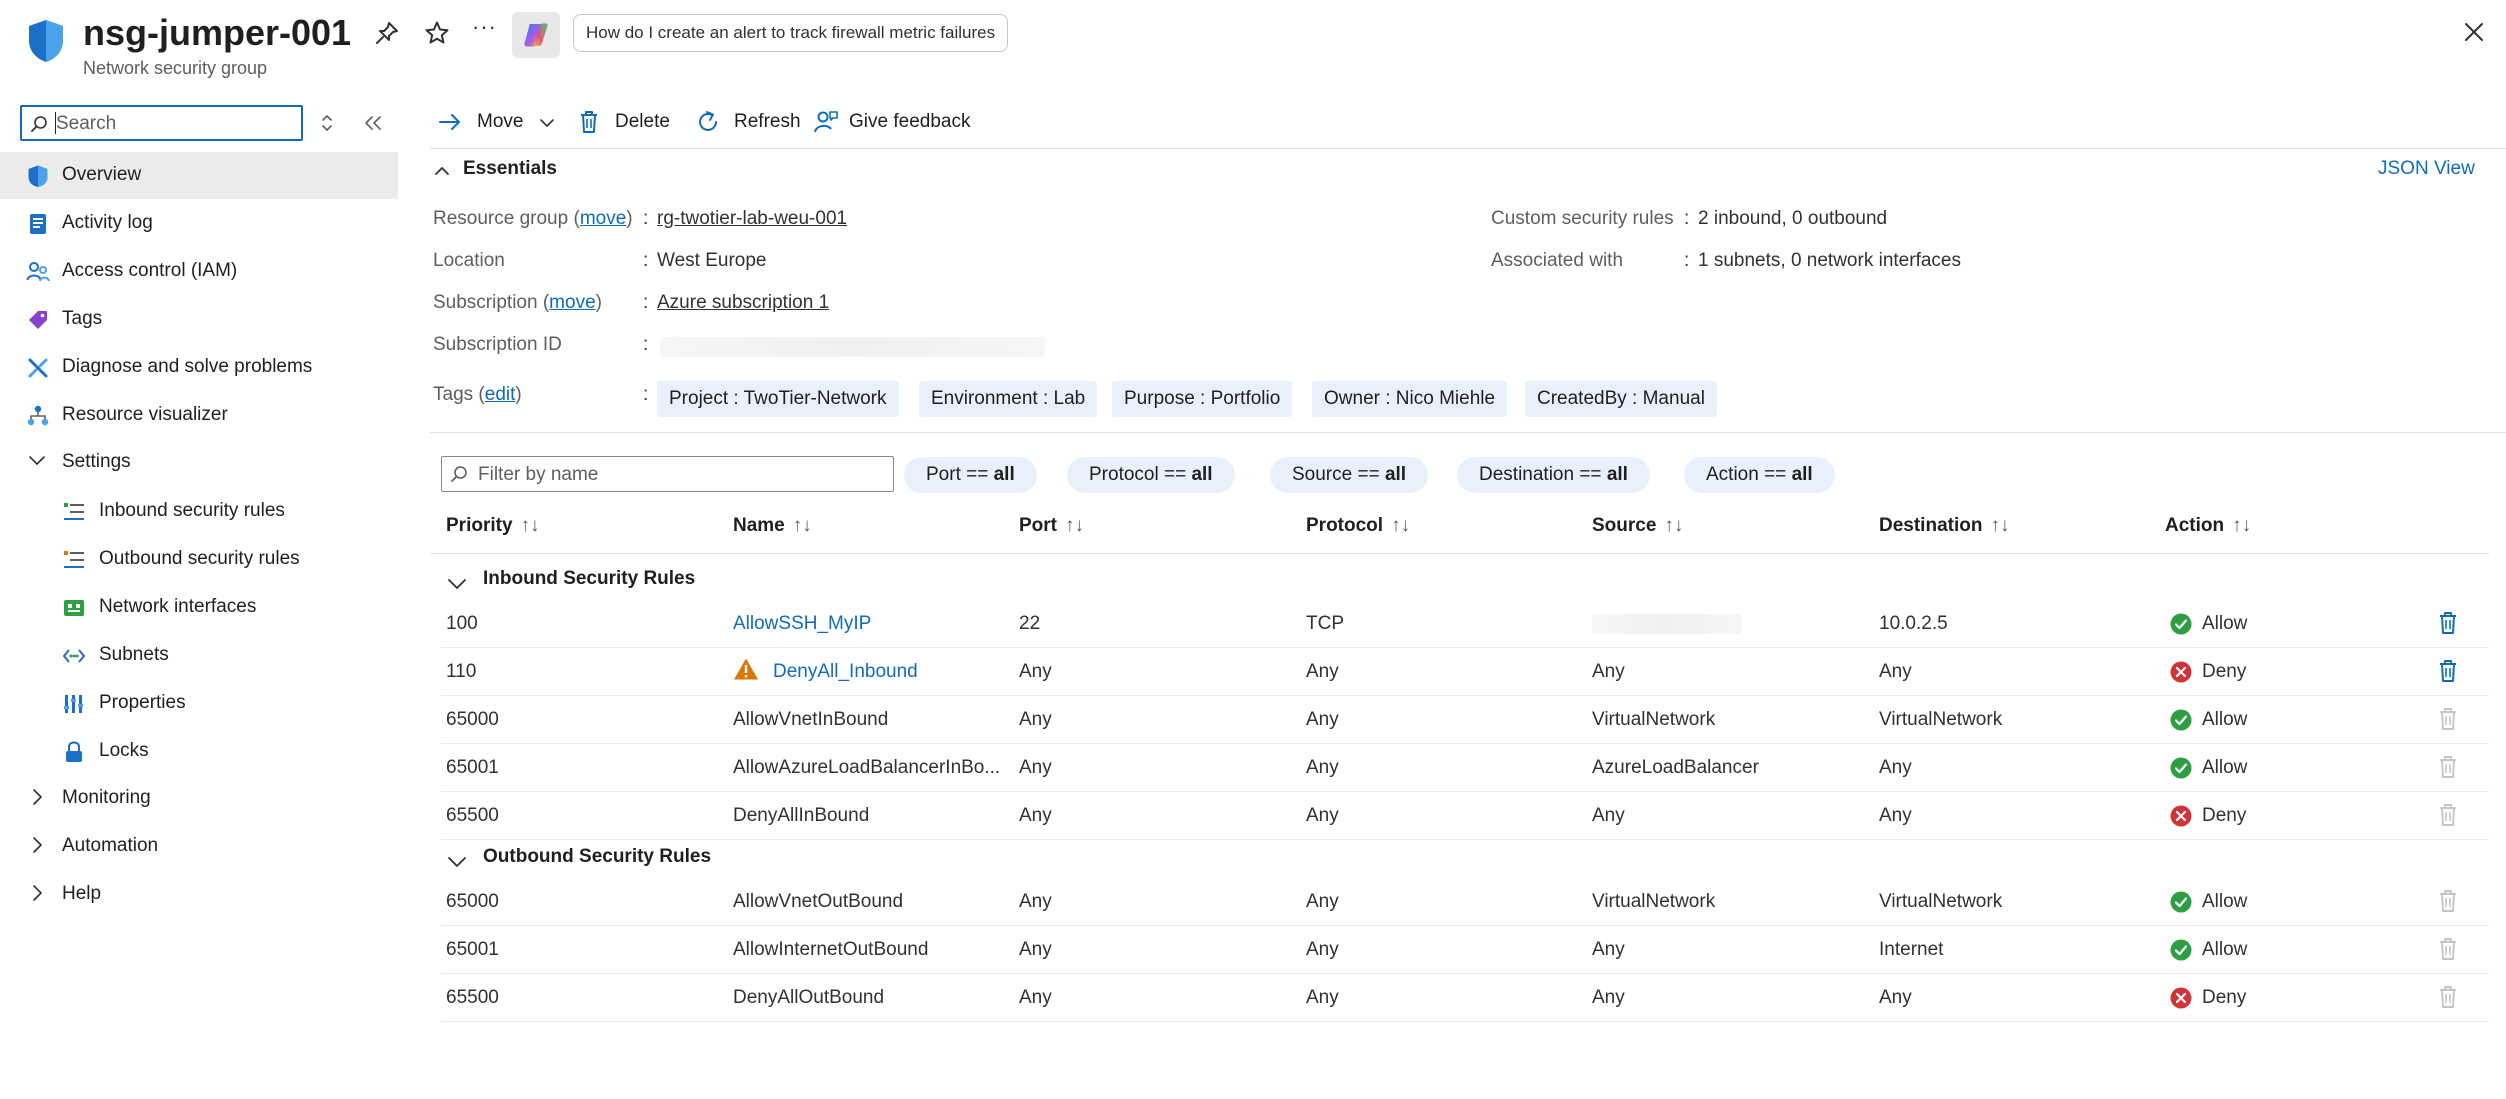 The image size is (2506, 1099). What do you see at coordinates (1621, 399) in the screenshot?
I see `tag-chip: CreatedBy : Manual` at bounding box center [1621, 399].